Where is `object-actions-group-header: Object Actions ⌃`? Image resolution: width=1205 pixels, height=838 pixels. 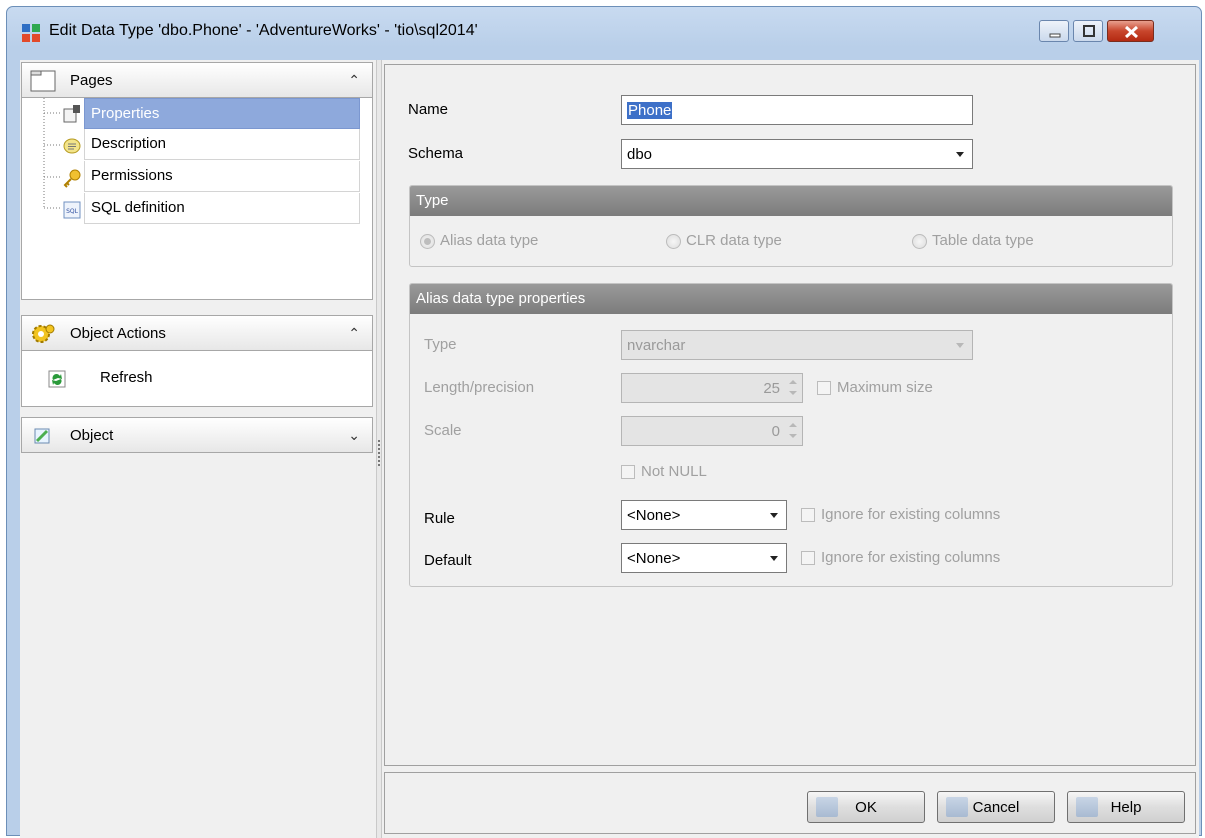
object-actions-group-header: Object Actions ⌃ is located at coordinates (197, 333).